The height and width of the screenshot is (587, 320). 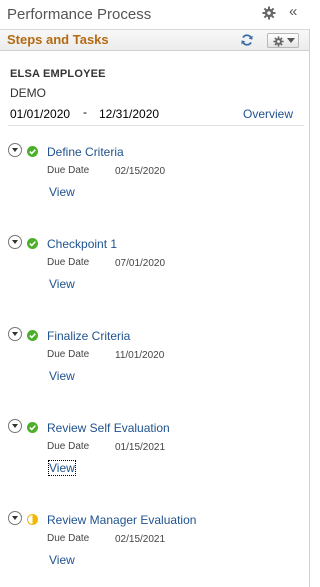 I want to click on due-date-value: 11/01/2020, so click(x=140, y=355).